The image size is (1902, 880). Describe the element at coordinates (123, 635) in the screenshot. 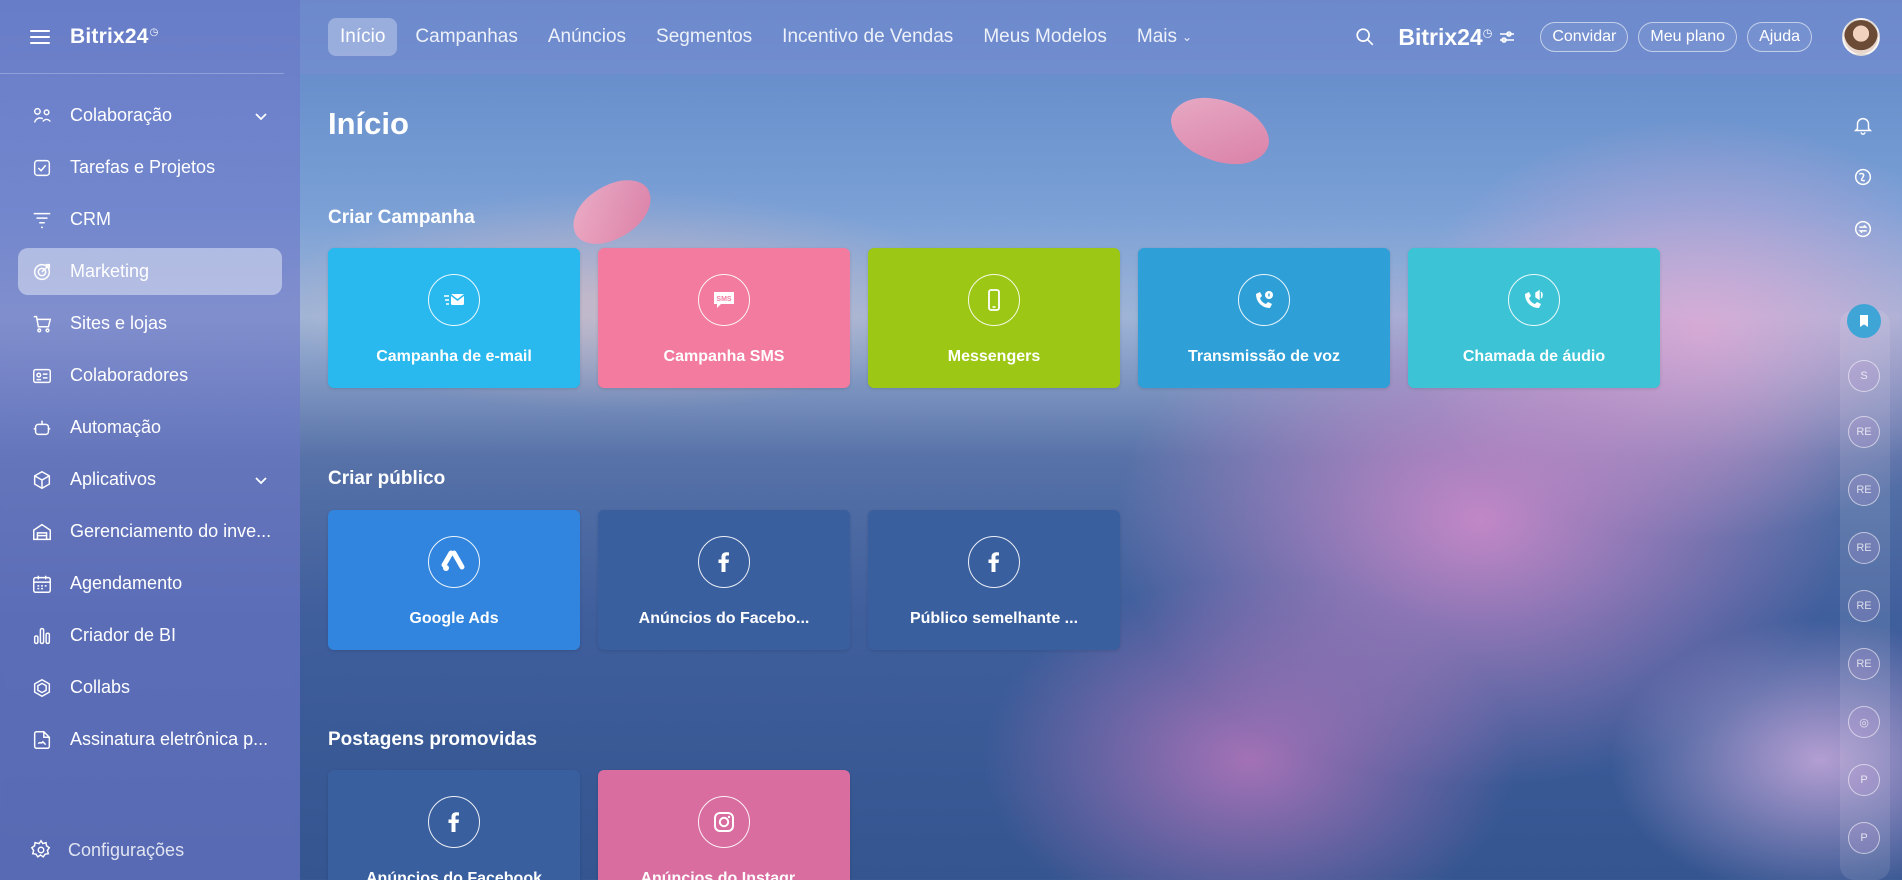

I see `sidebar-item-label: Criador de BI` at that location.